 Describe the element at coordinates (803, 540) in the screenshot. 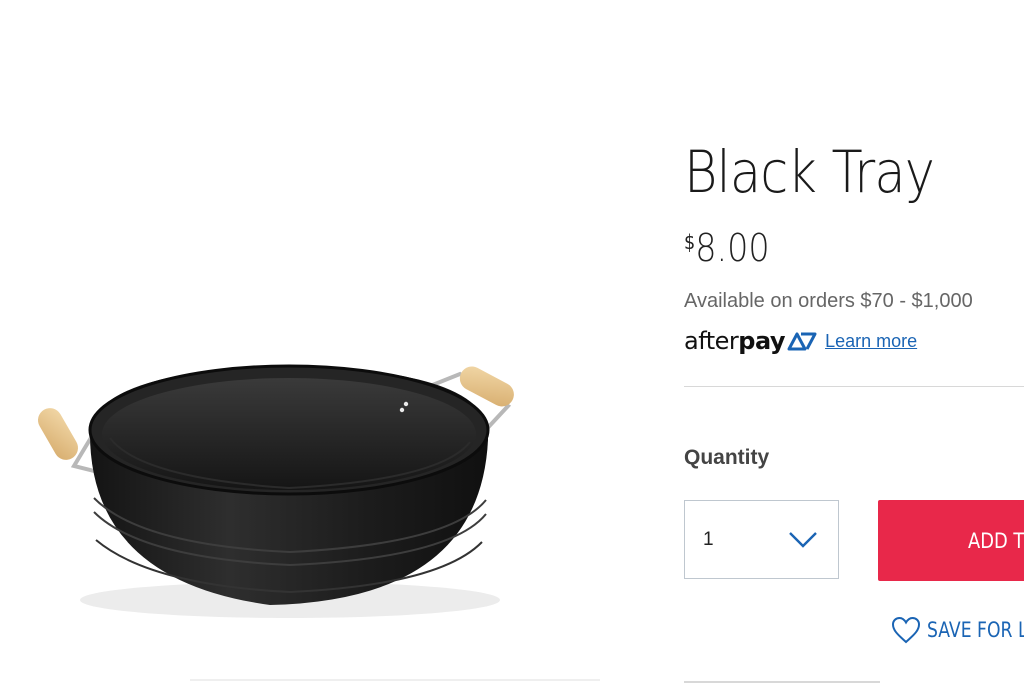

I see `chevron-down-icon` at that location.